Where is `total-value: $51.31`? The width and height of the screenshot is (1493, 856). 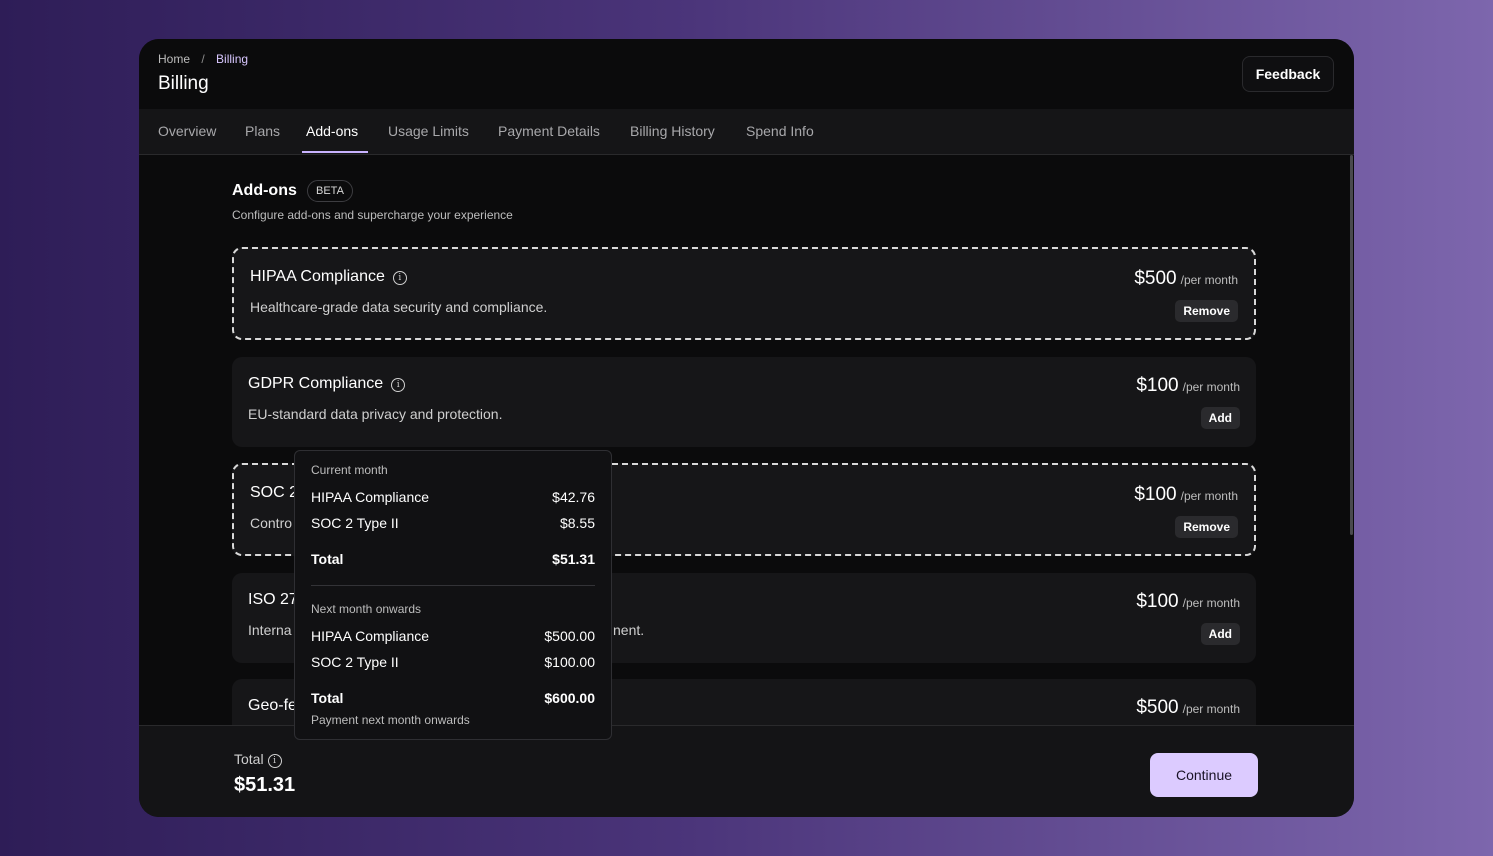 total-value: $51.31 is located at coordinates (265, 785).